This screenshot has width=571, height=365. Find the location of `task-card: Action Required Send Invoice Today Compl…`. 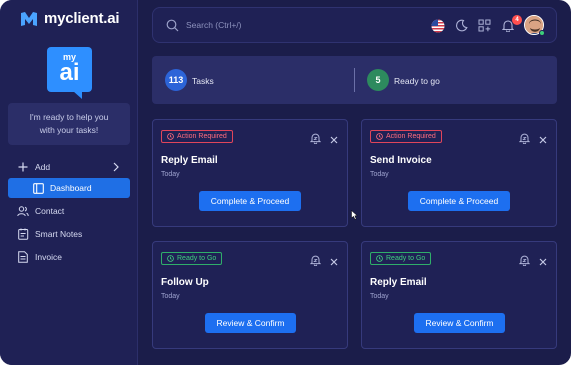

task-card: Action Required Send Invoice Today Compl… is located at coordinates (459, 173).